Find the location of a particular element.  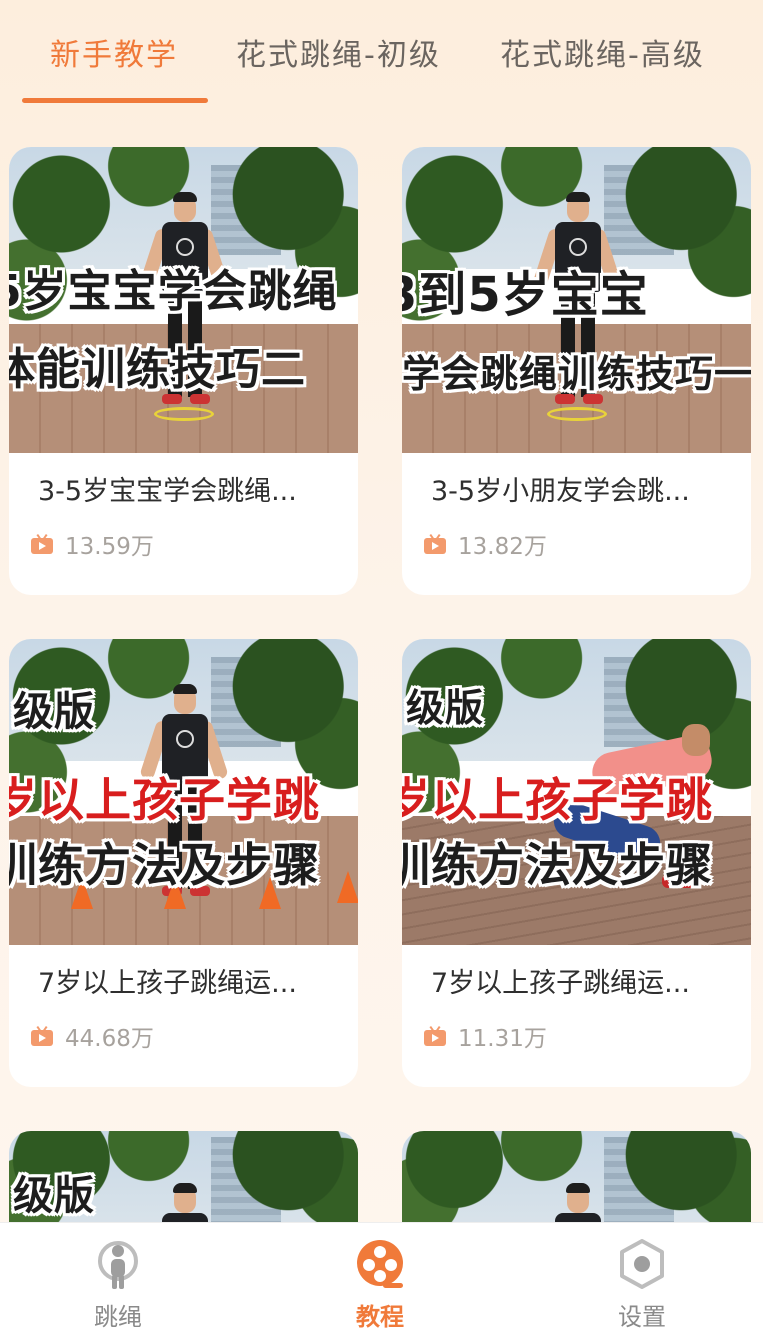

nav-item-jump-rope: 跳绳 is located at coordinates (118, 1279).